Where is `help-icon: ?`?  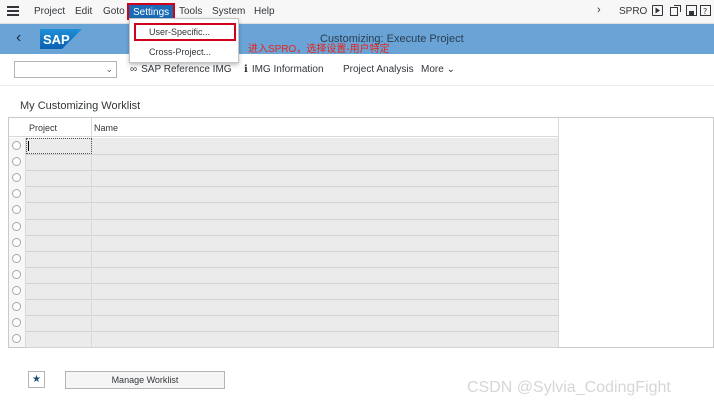 help-icon: ? is located at coordinates (705, 10).